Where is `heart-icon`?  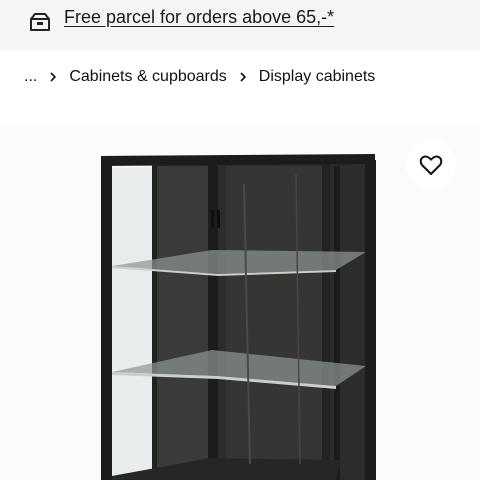
heart-icon is located at coordinates (431, 165).